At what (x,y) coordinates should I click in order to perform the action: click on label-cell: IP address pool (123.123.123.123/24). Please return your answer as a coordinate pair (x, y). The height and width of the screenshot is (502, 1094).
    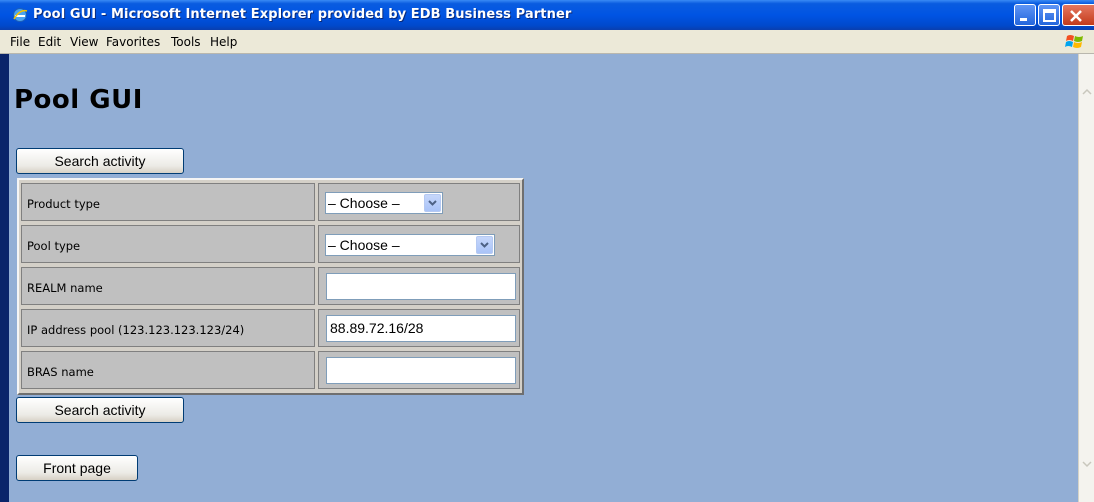
    Looking at the image, I should click on (168, 328).